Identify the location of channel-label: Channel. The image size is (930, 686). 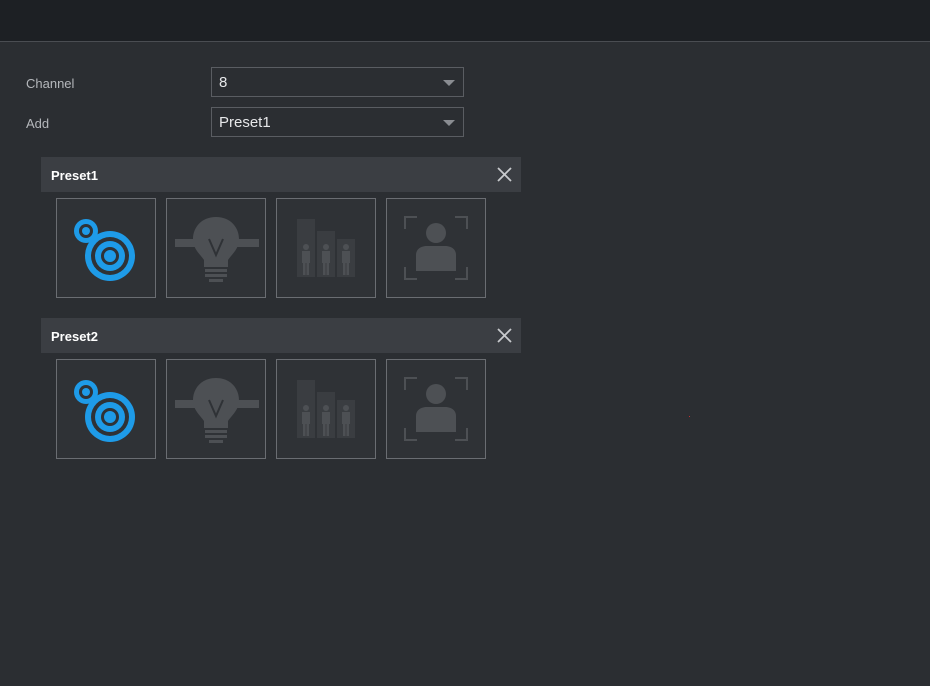
(50, 83).